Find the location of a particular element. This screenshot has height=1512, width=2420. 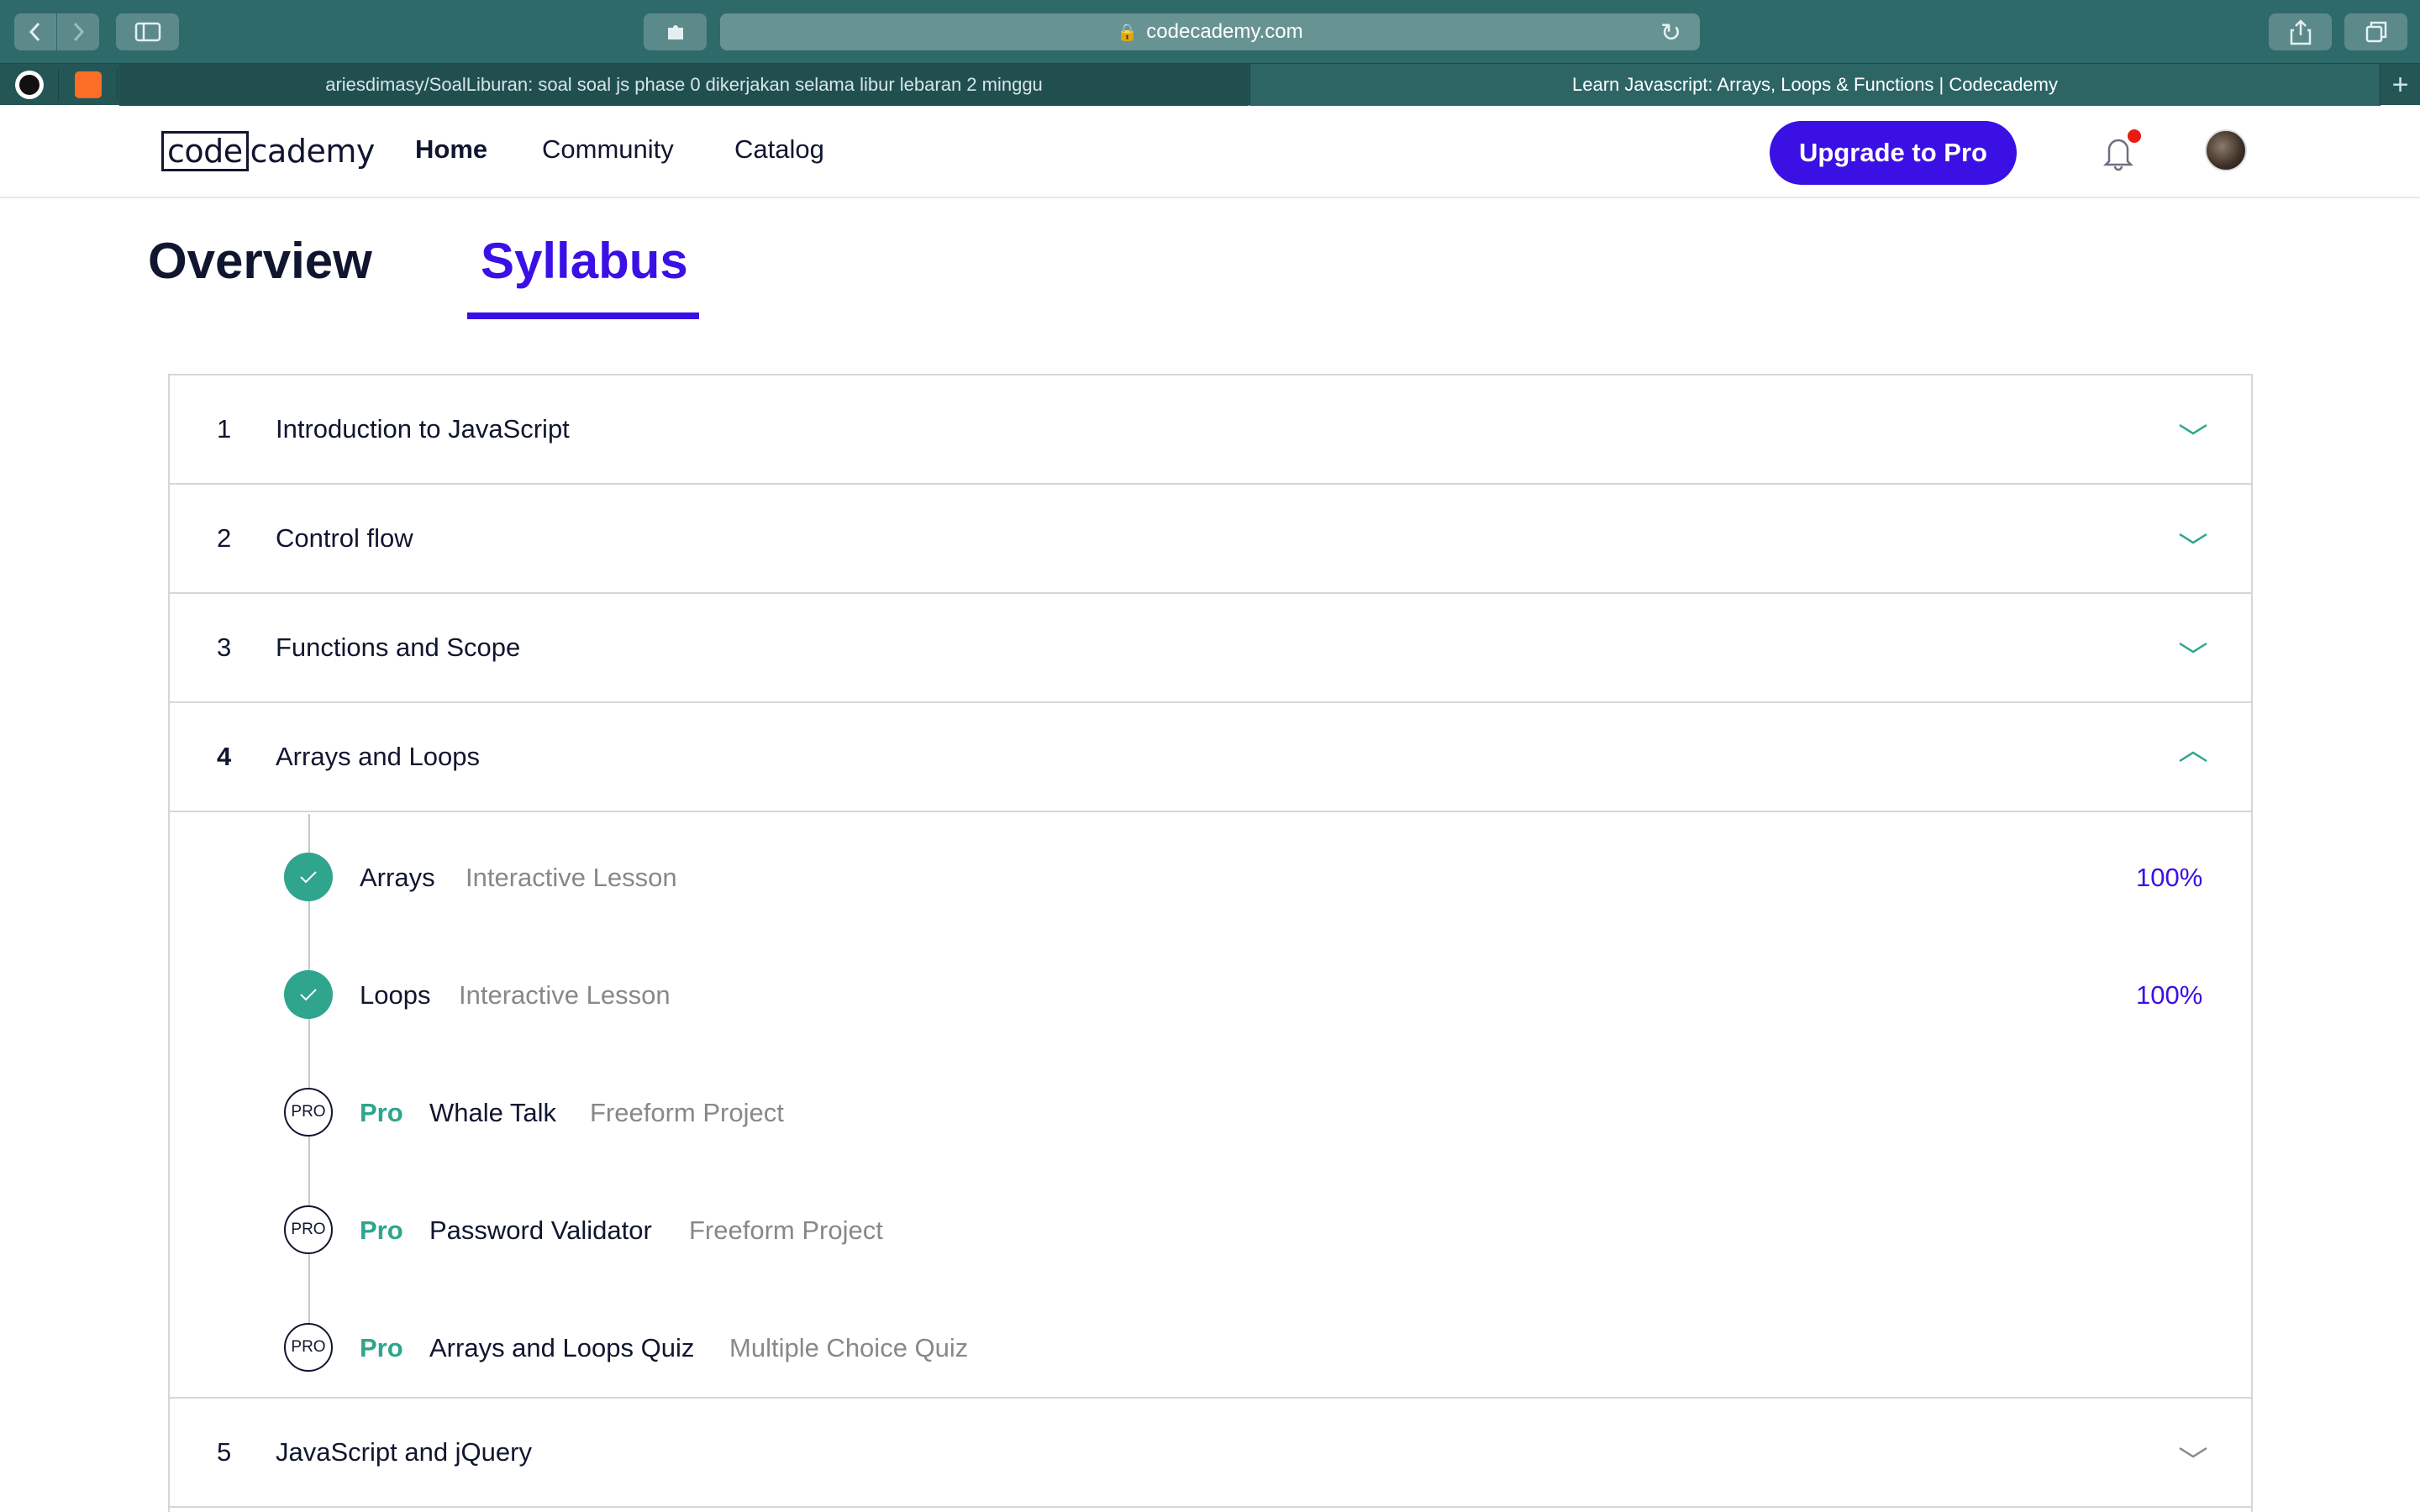

nav-catalog: Catalog is located at coordinates (779, 149).